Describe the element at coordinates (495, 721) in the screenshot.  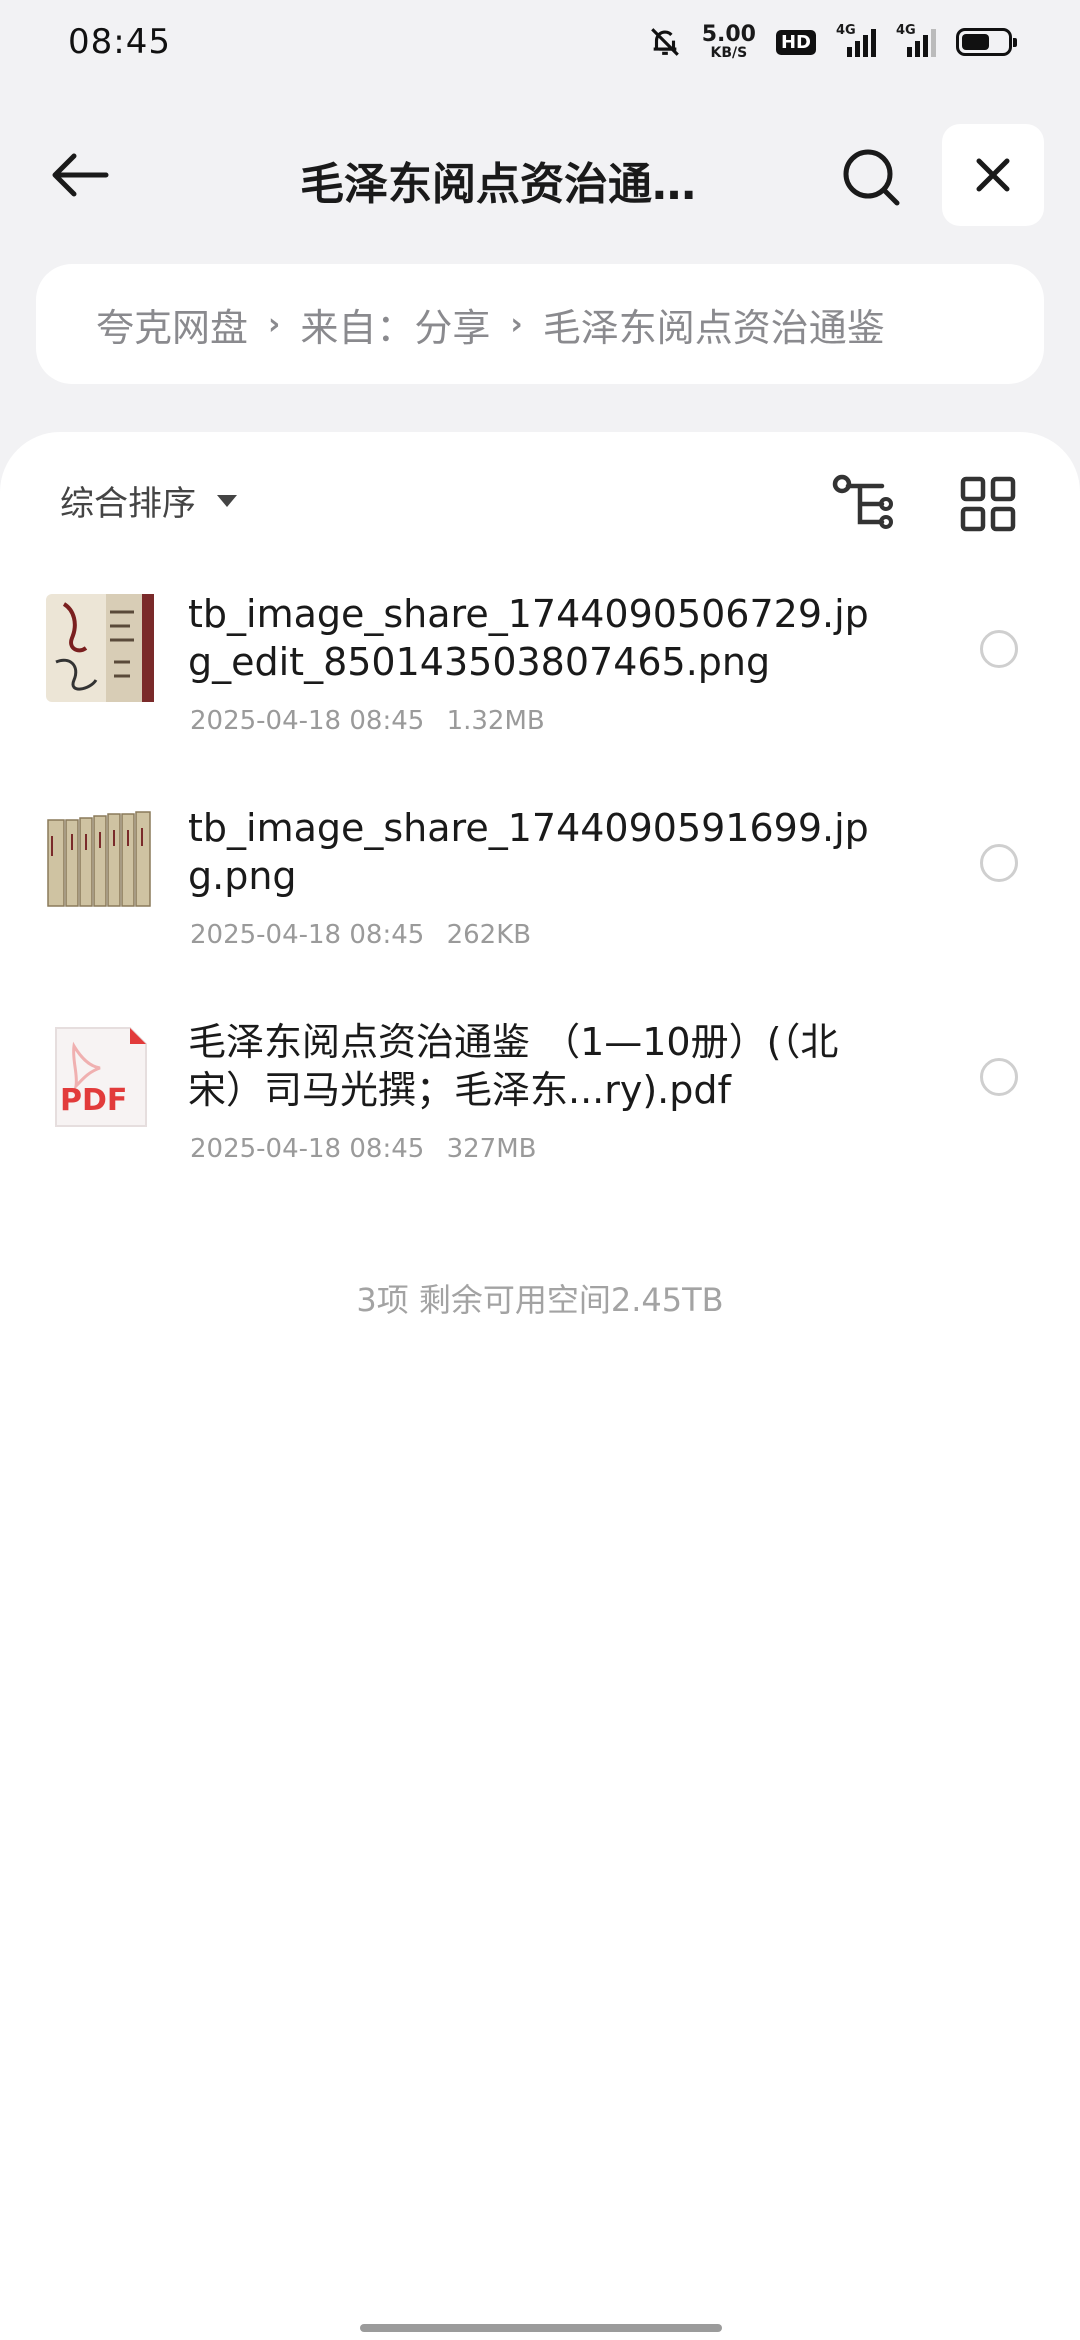
I see `file-size: 1.32MB` at that location.